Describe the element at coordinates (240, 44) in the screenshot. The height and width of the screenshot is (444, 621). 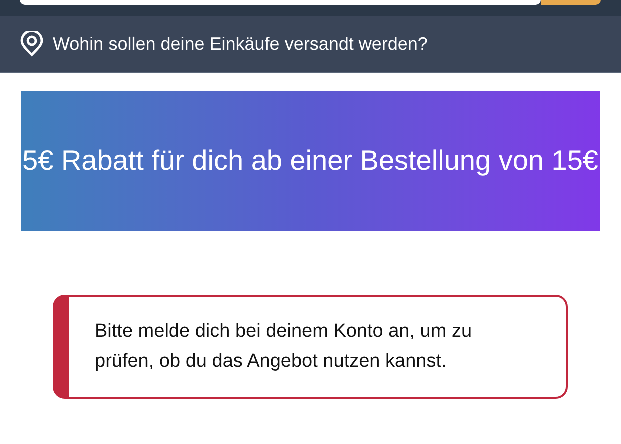
I see `delivery-prompt: Wohin sollen deine Einkäufe versandt werden?` at that location.